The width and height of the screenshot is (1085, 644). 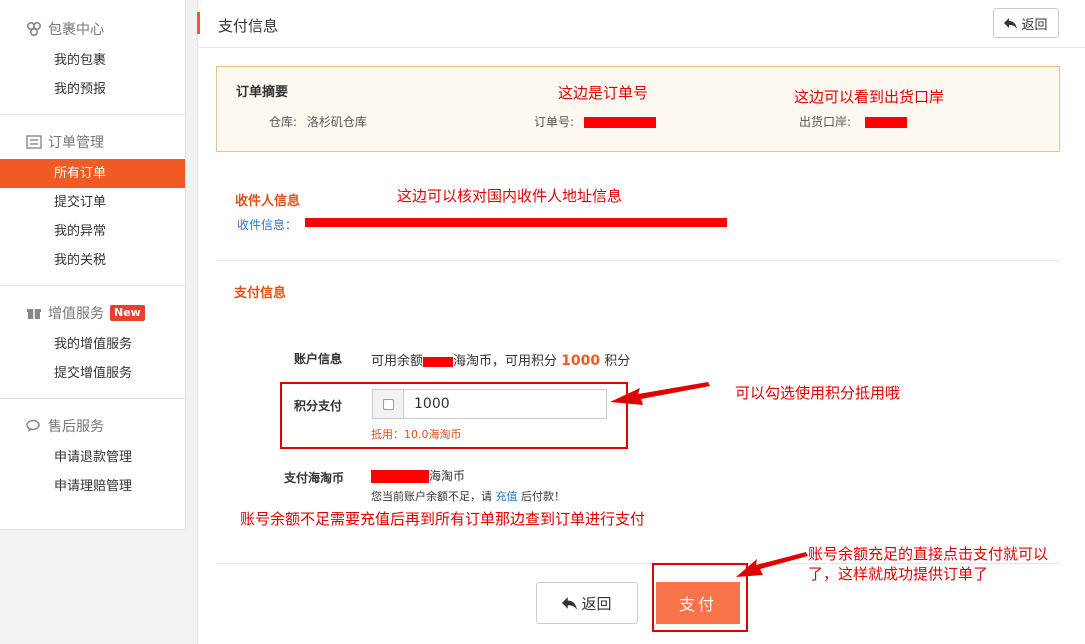 I want to click on account-balance-prefix: 可用余额, so click(x=397, y=361).